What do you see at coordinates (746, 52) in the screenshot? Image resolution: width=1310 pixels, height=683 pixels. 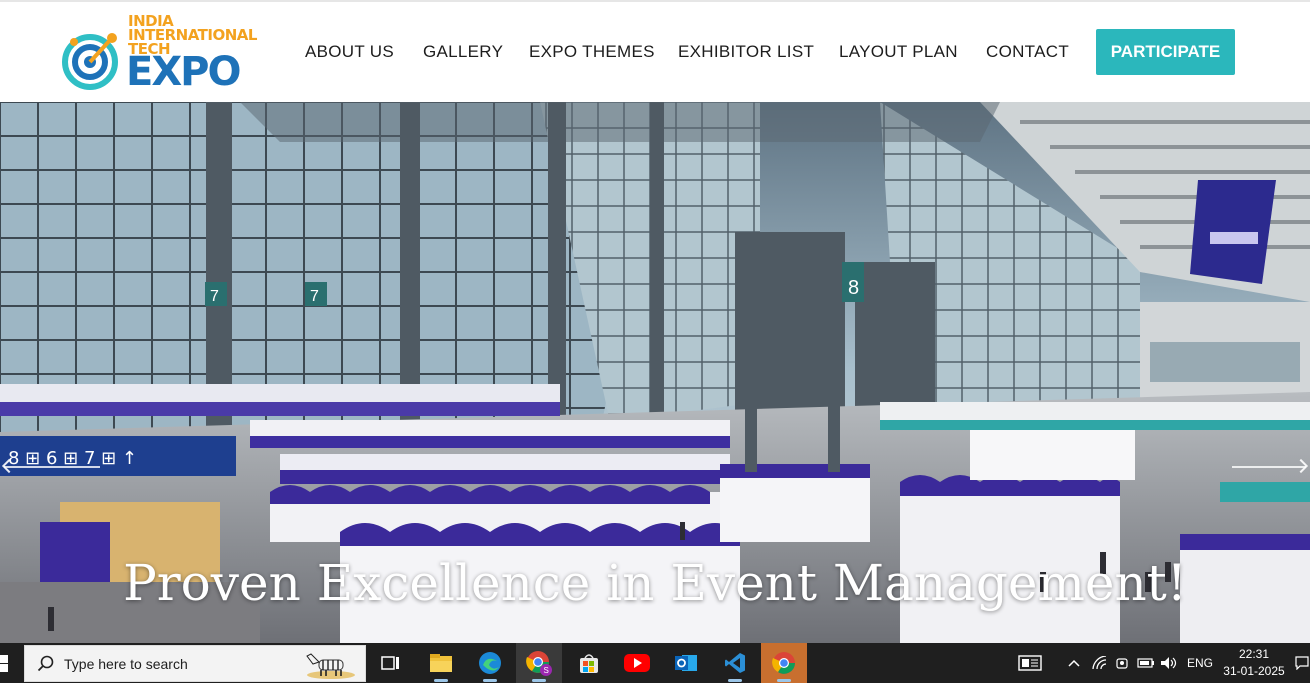 I see `nav-exhibitor-list: EXHIBITOR LIST` at bounding box center [746, 52].